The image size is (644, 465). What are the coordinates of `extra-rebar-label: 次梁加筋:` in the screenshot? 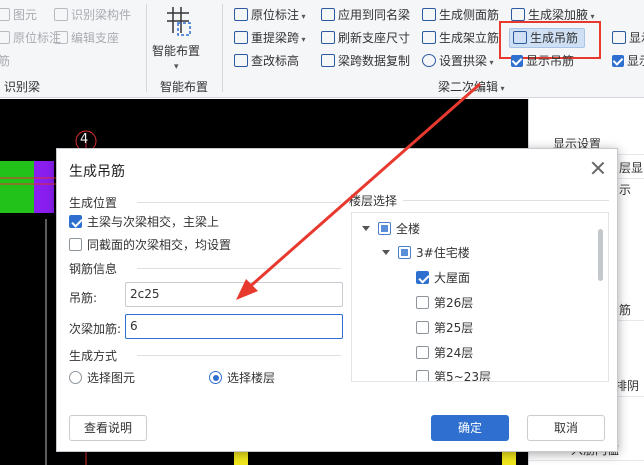 It's located at (95, 329).